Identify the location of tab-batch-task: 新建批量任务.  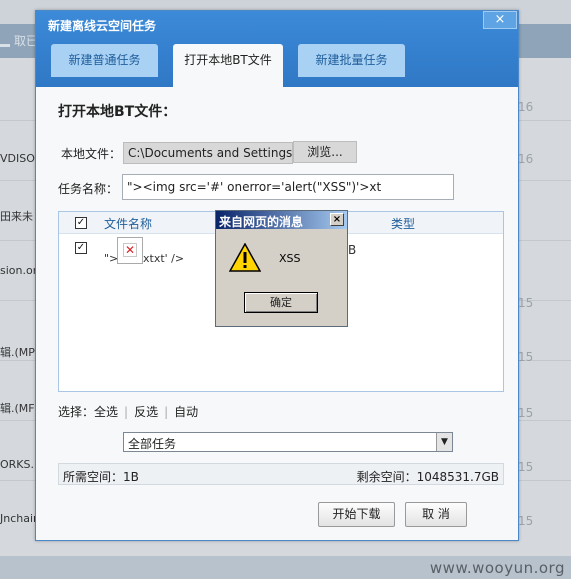
(351, 60).